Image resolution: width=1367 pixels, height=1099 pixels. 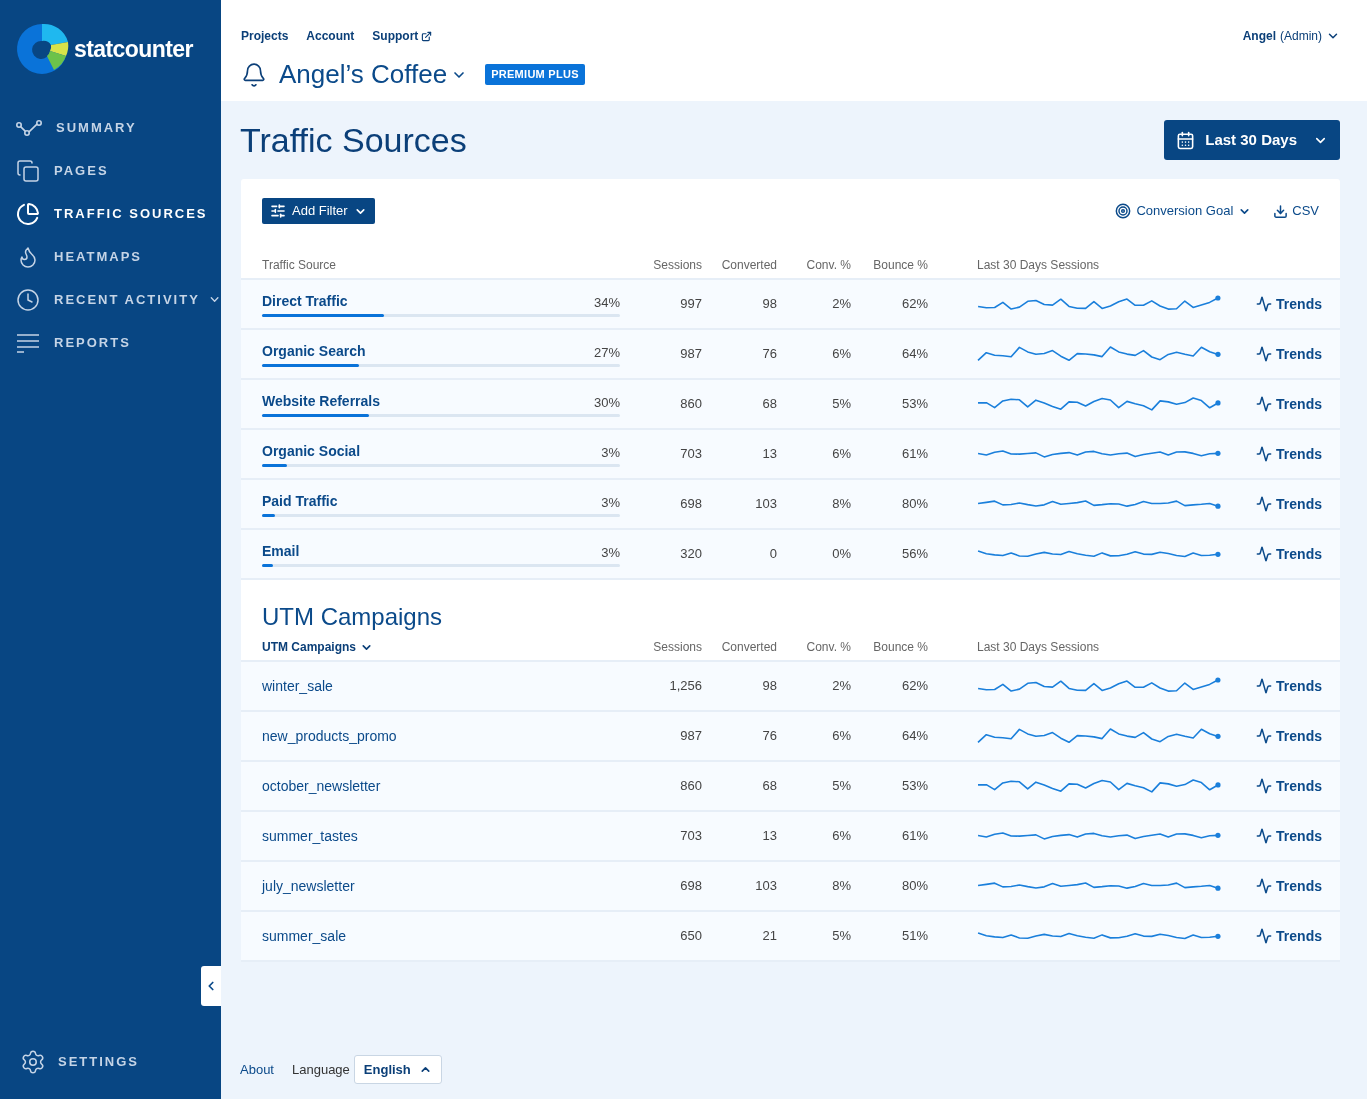 What do you see at coordinates (610, 502) in the screenshot?
I see `share-value: 3%` at bounding box center [610, 502].